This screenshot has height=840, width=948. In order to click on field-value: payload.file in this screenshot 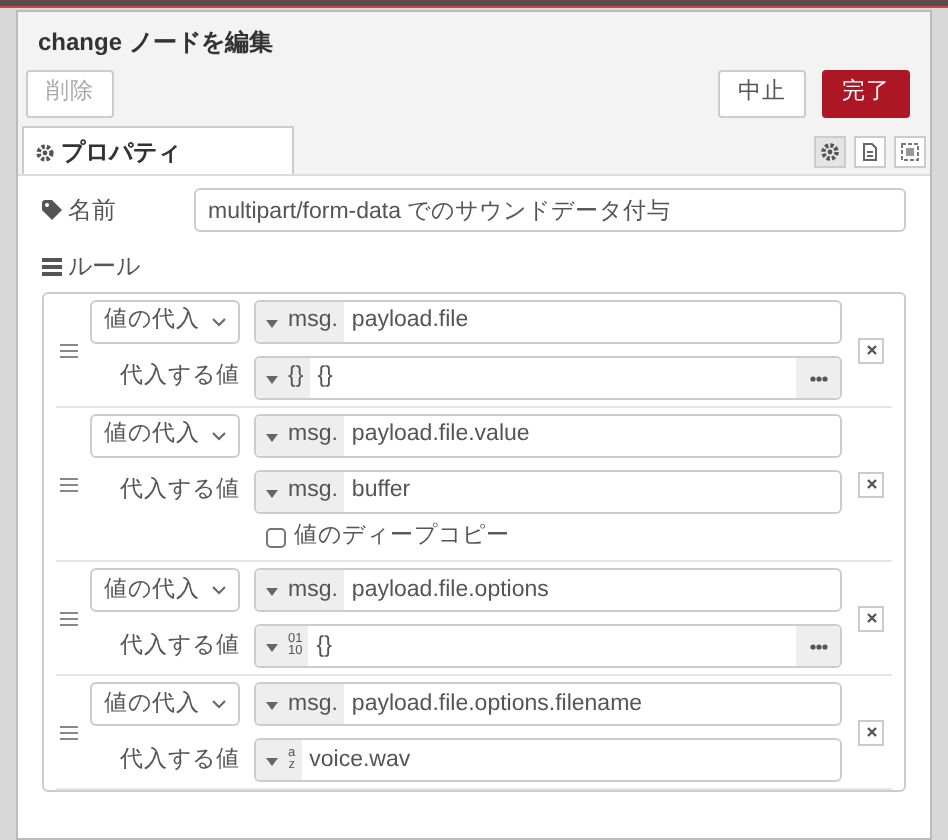, I will do `click(410, 321)`.